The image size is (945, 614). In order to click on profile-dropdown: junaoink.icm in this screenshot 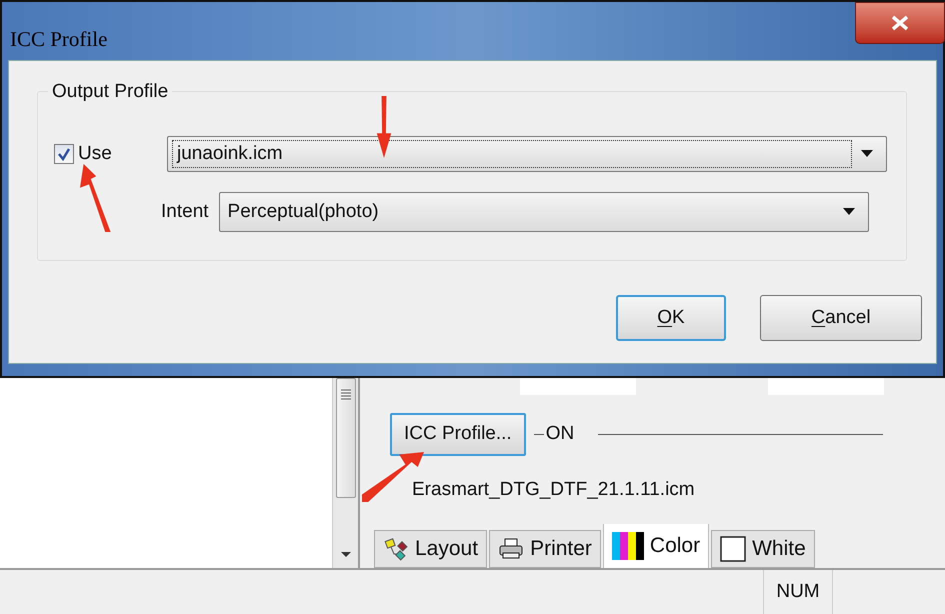, I will do `click(527, 154)`.